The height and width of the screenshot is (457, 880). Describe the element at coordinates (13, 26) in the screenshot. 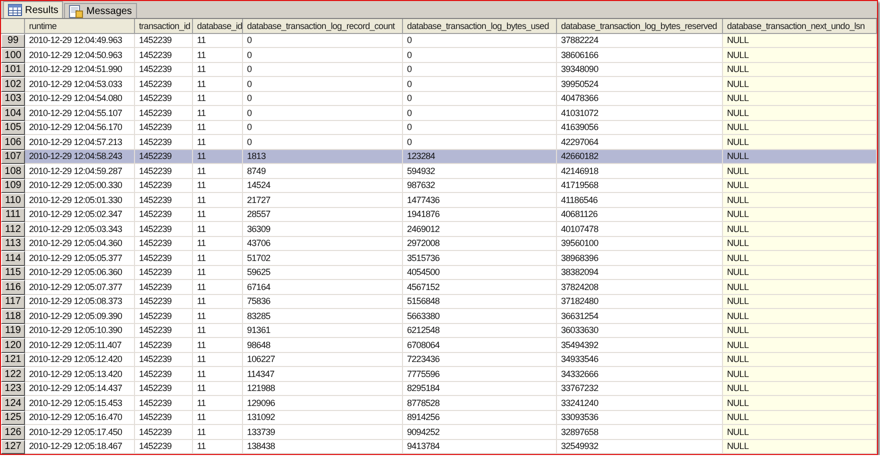

I see `select-all-corner` at that location.